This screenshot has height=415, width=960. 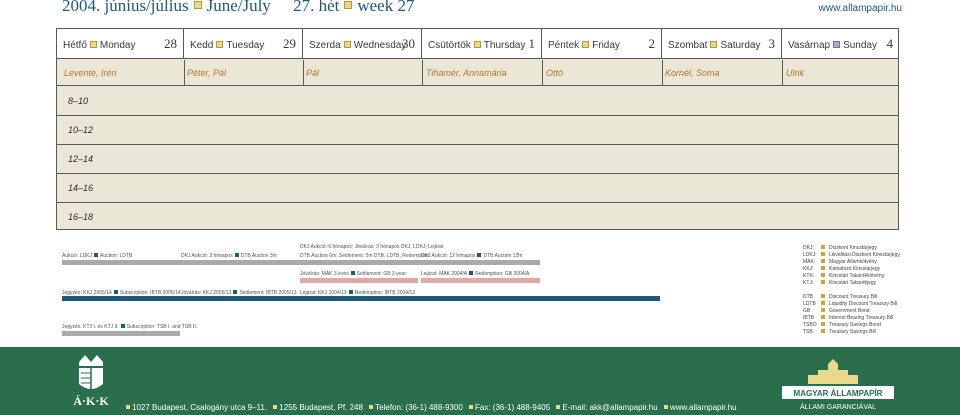 What do you see at coordinates (316, 7) in the screenshot?
I see `title-week-hu: 27. hét` at bounding box center [316, 7].